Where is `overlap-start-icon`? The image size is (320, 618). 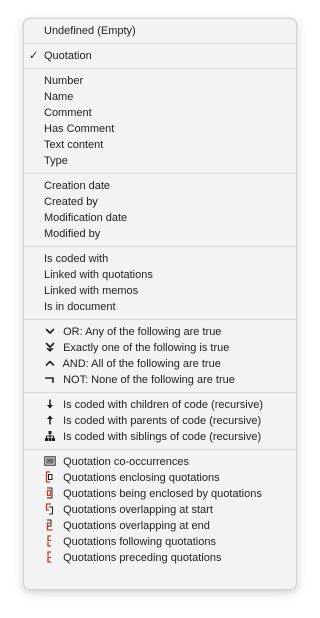
overlap-start-icon is located at coordinates (50, 509).